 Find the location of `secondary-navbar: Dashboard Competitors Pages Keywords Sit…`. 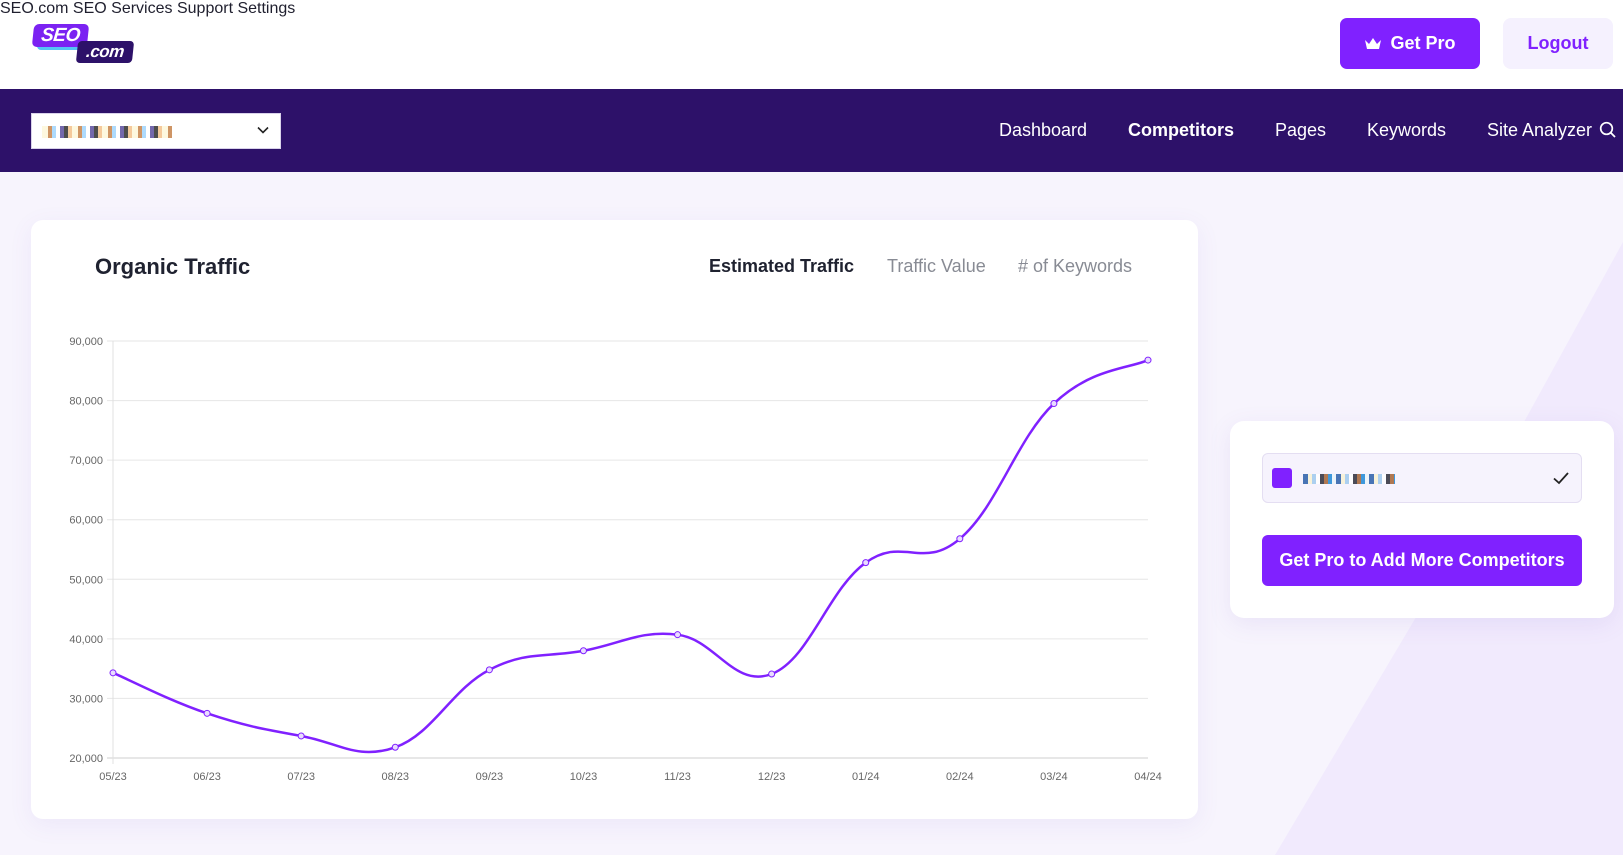

secondary-navbar: Dashboard Competitors Pages Keywords Sit… is located at coordinates (811, 130).